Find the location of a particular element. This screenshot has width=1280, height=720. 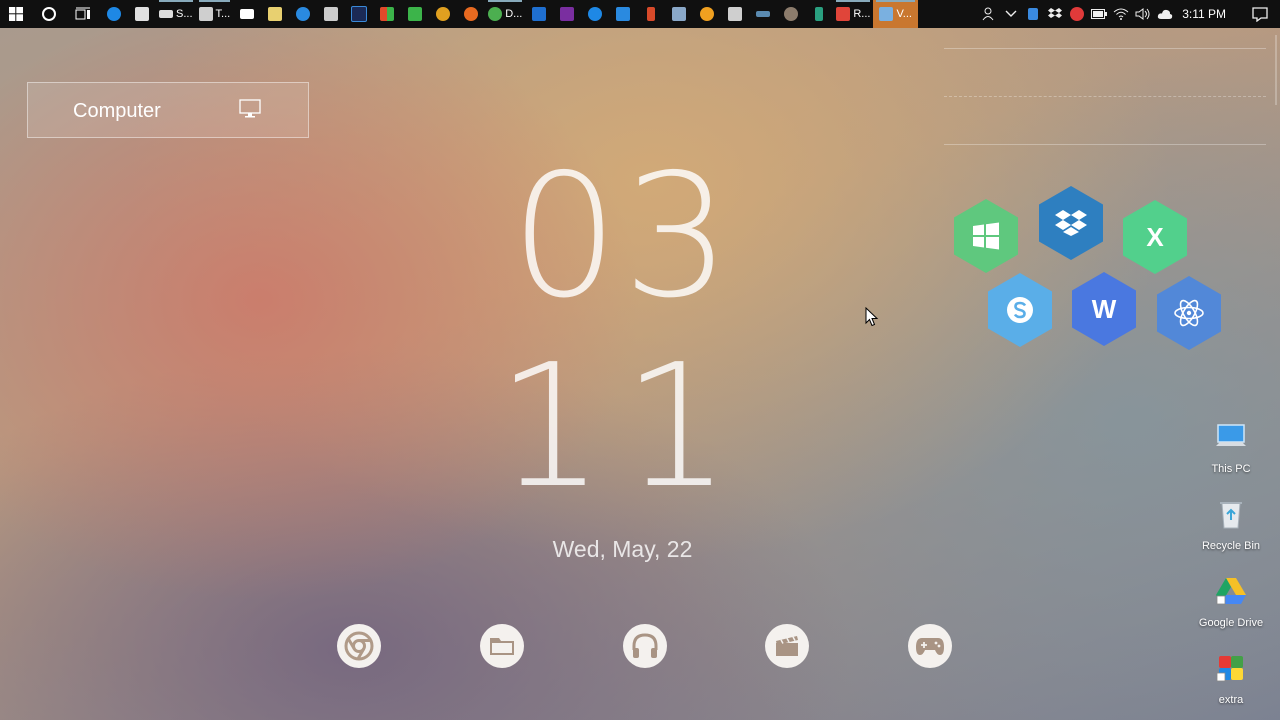

action-center-button is located at coordinates (1260, 14).